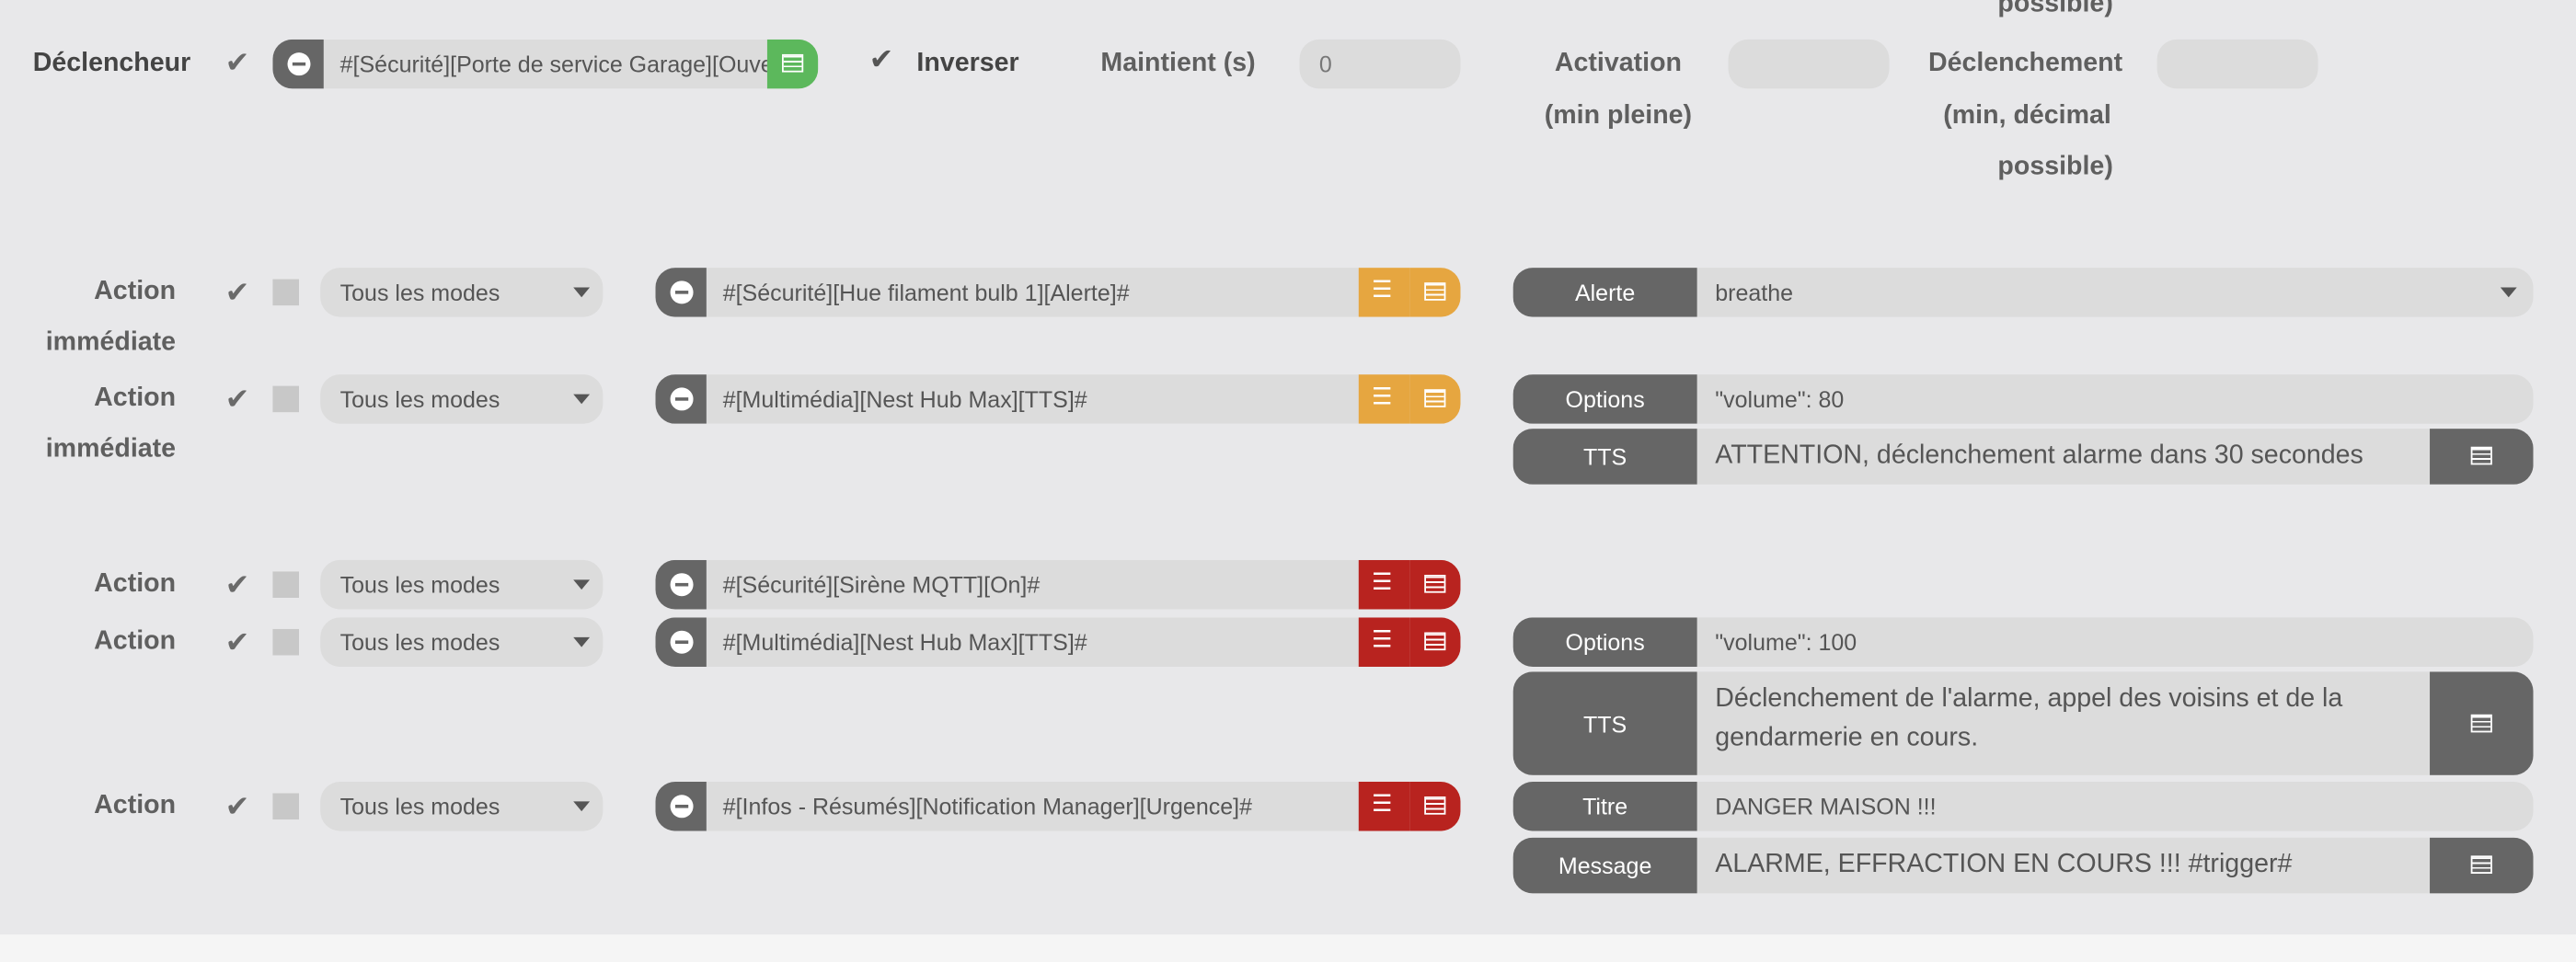 This screenshot has width=2576, height=962. I want to click on option-row: Options "volume": 80, so click(2023, 399).